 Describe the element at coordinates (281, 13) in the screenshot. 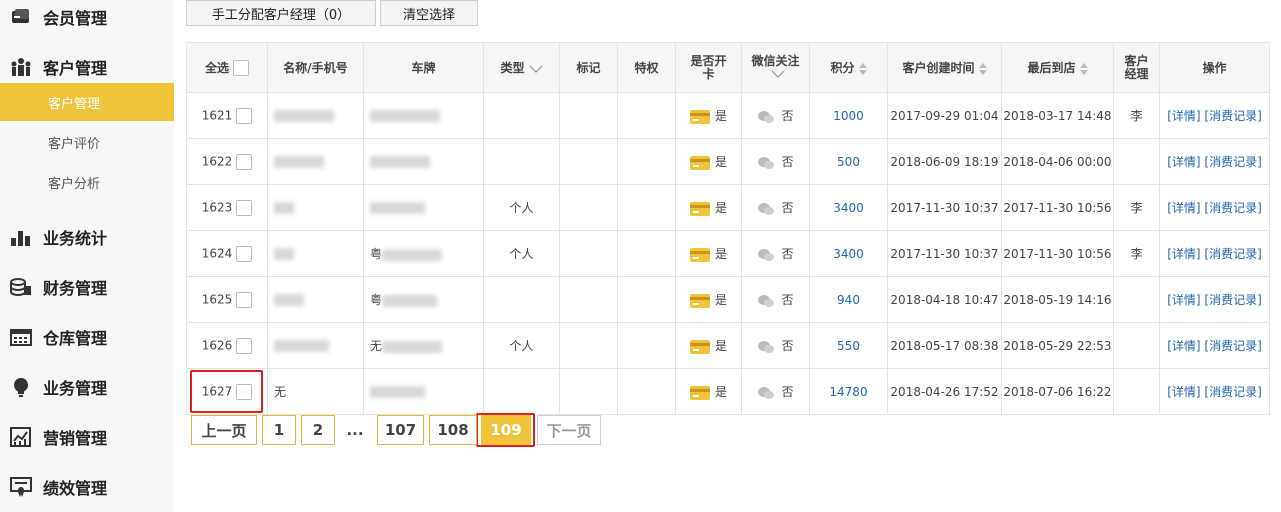

I see `assign-manager-button: 手工分配客户经理（0）` at that location.